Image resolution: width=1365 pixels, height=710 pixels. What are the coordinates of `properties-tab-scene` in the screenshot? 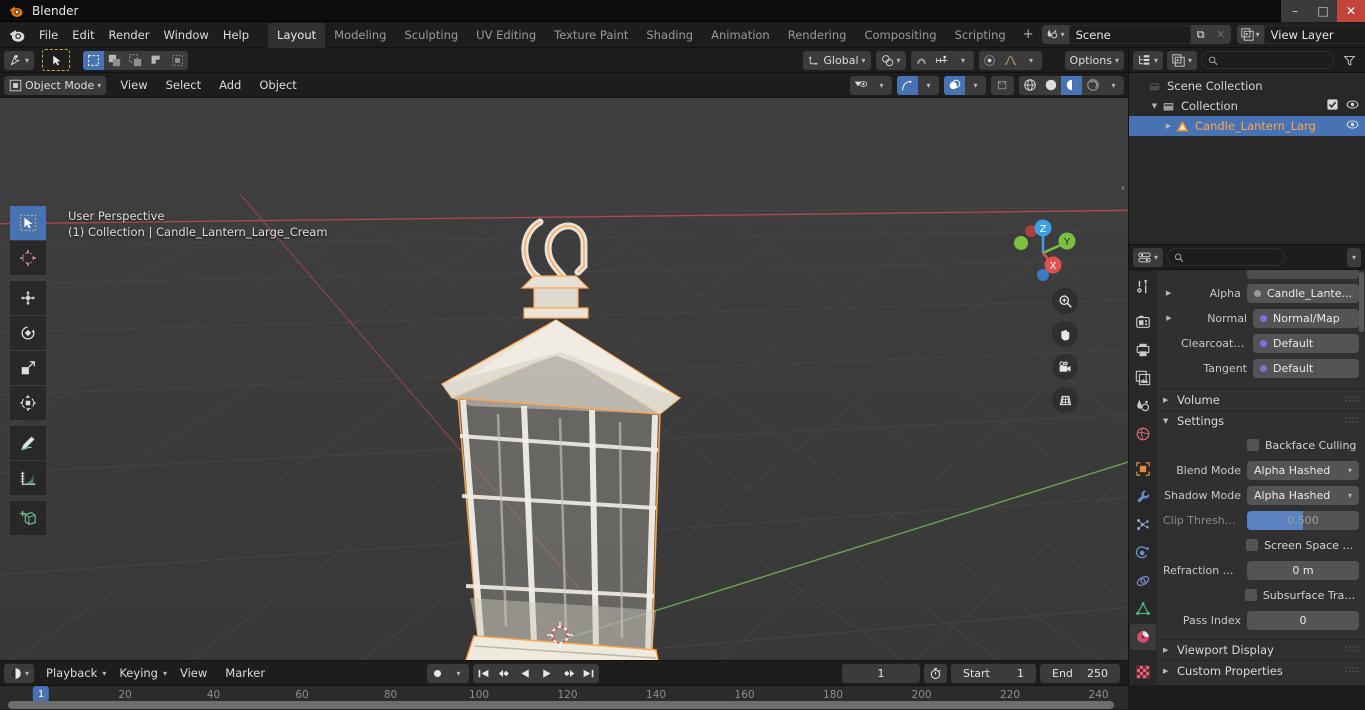 It's located at (1143, 406).